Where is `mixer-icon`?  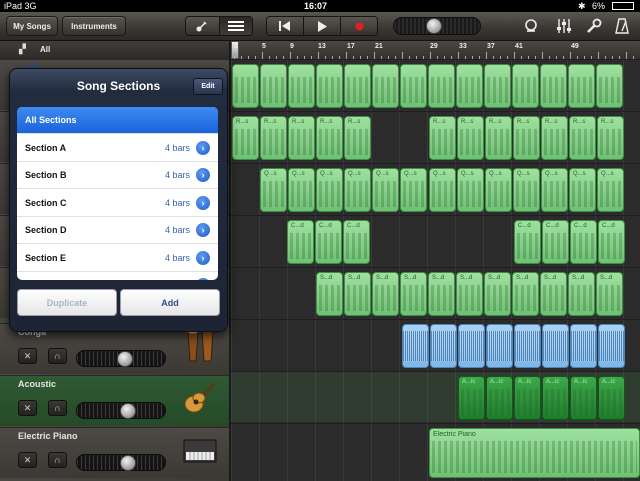 mixer-icon is located at coordinates (564, 26).